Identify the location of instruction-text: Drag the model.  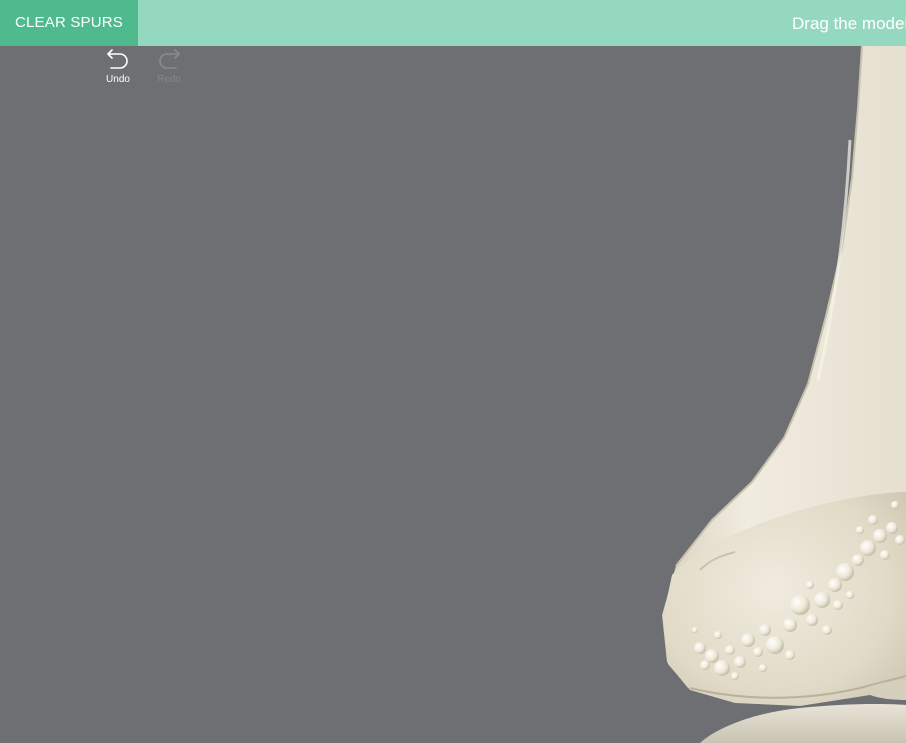
(849, 23).